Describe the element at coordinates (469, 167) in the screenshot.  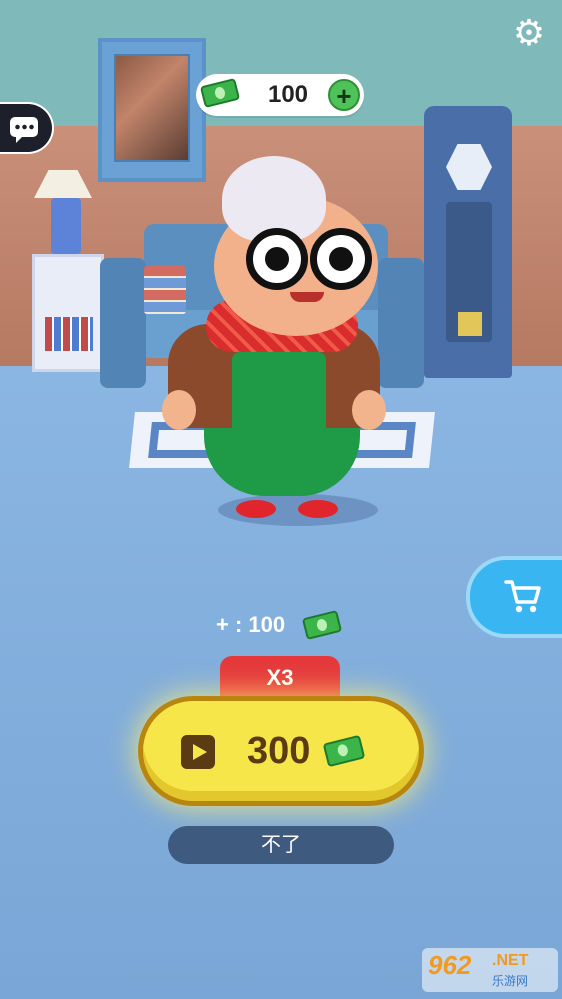
I see `clock-face` at that location.